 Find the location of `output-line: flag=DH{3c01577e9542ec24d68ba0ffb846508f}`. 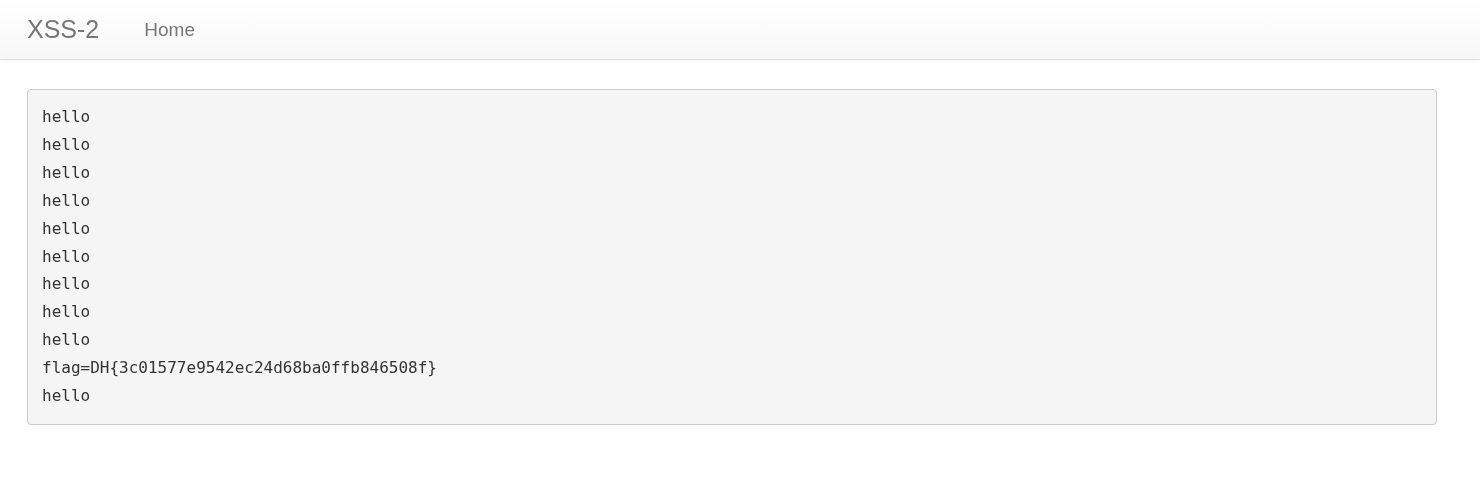

output-line: flag=DH{3c01577e9542ec24d68ba0ffb846508f} is located at coordinates (239, 368).